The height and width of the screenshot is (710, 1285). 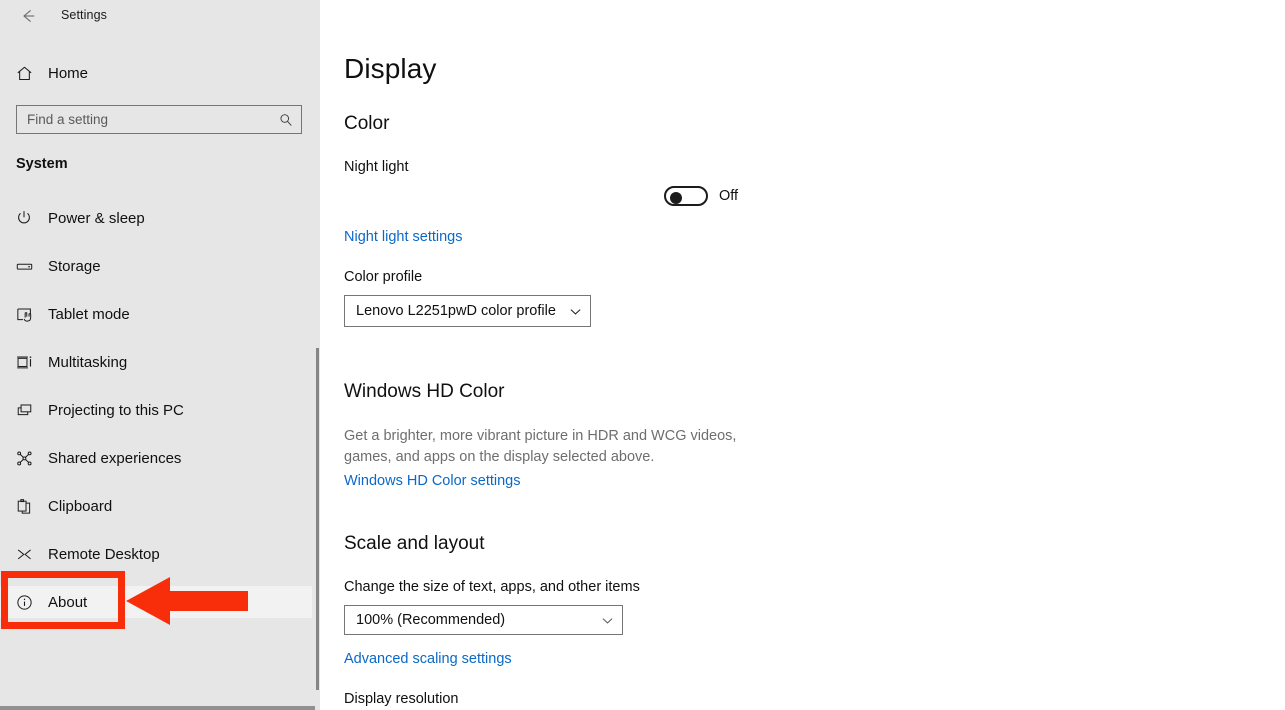 What do you see at coordinates (24, 218) in the screenshot?
I see `power-icon` at bounding box center [24, 218].